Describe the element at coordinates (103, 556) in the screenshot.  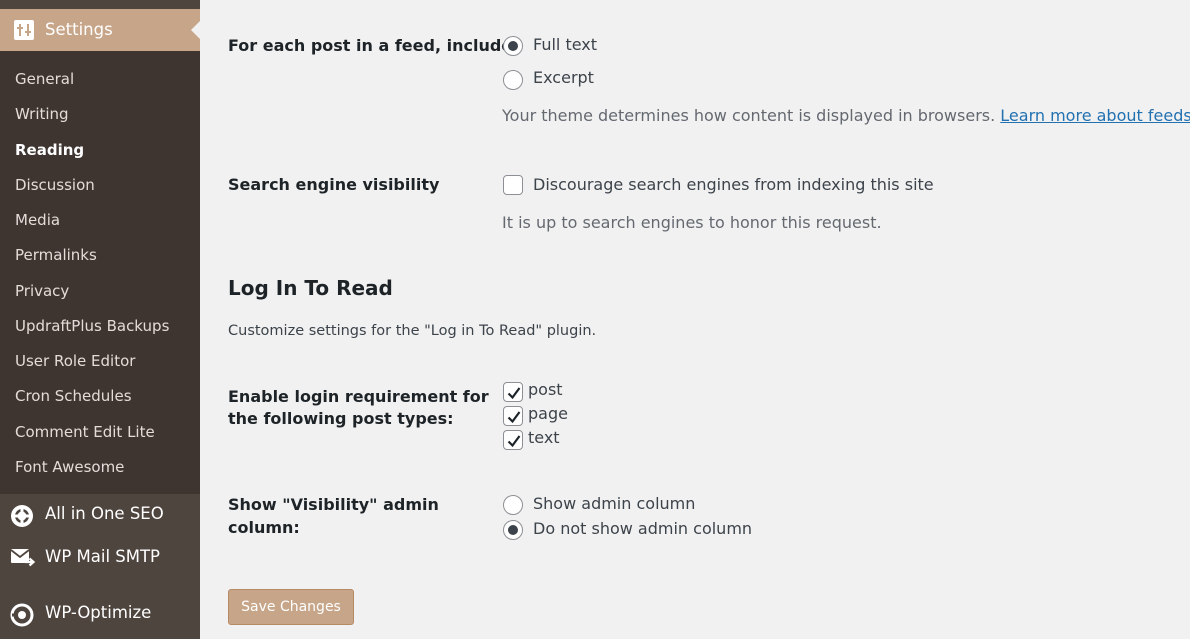
I see `menu-item-wp-mail-smtp-label: WP Mail SMTP` at that location.